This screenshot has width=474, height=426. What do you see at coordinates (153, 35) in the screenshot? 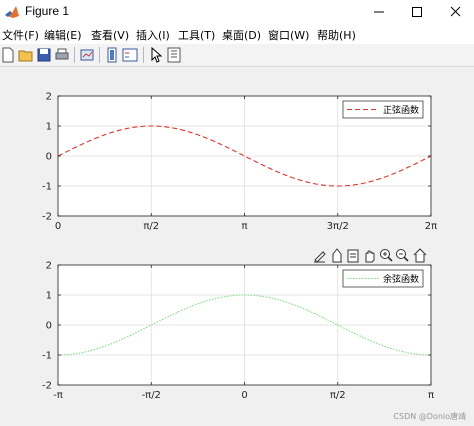
I see `menu-insert: 插入(I)` at bounding box center [153, 35].